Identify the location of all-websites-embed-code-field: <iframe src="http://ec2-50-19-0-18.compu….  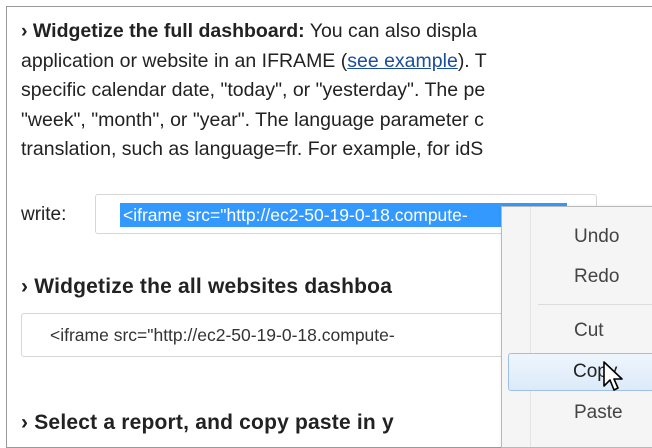
(272, 335).